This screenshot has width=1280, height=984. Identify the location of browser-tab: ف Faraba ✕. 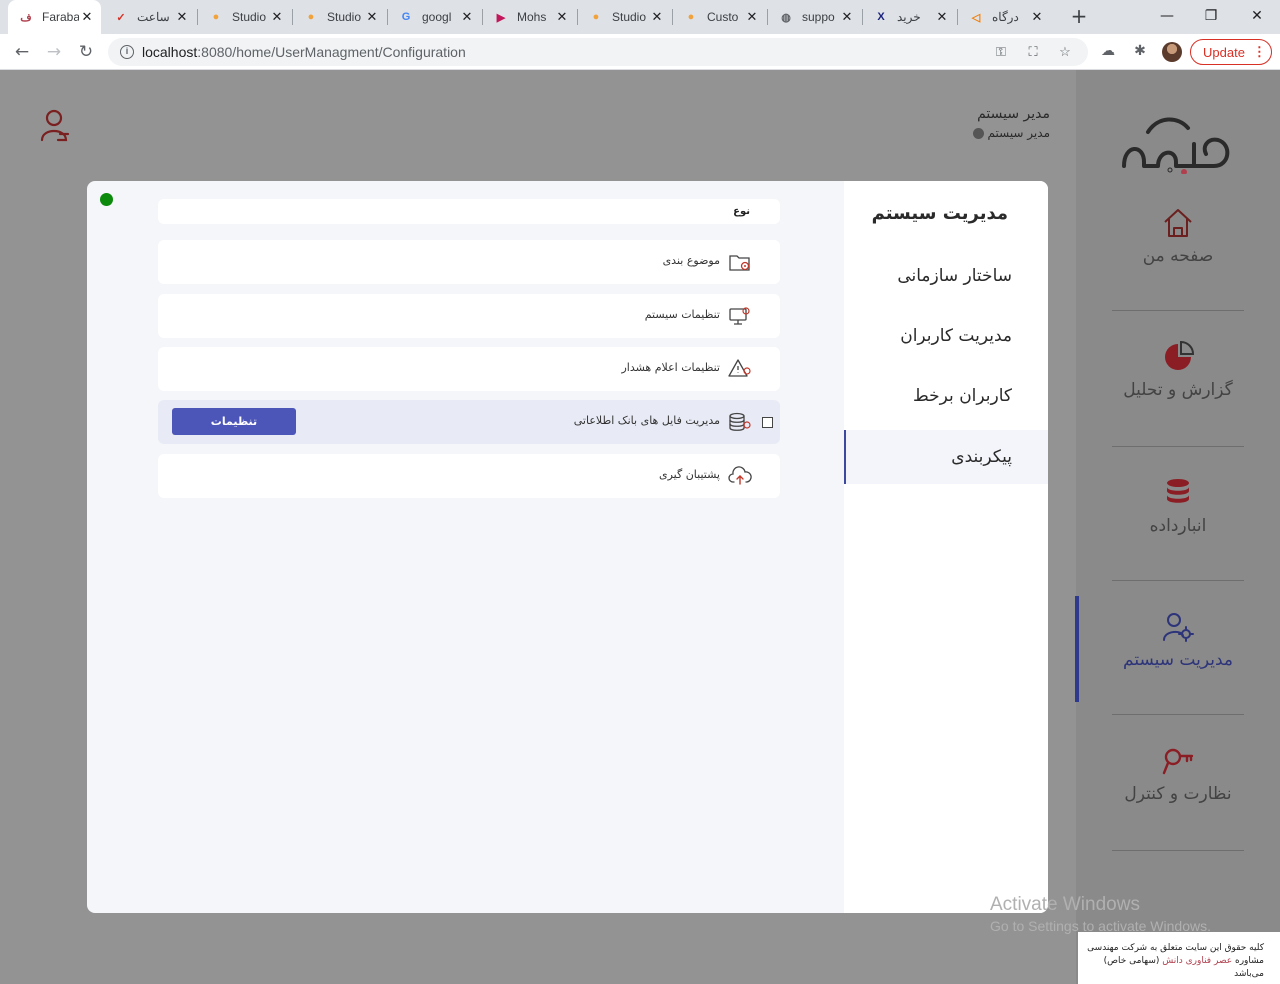
(54, 17).